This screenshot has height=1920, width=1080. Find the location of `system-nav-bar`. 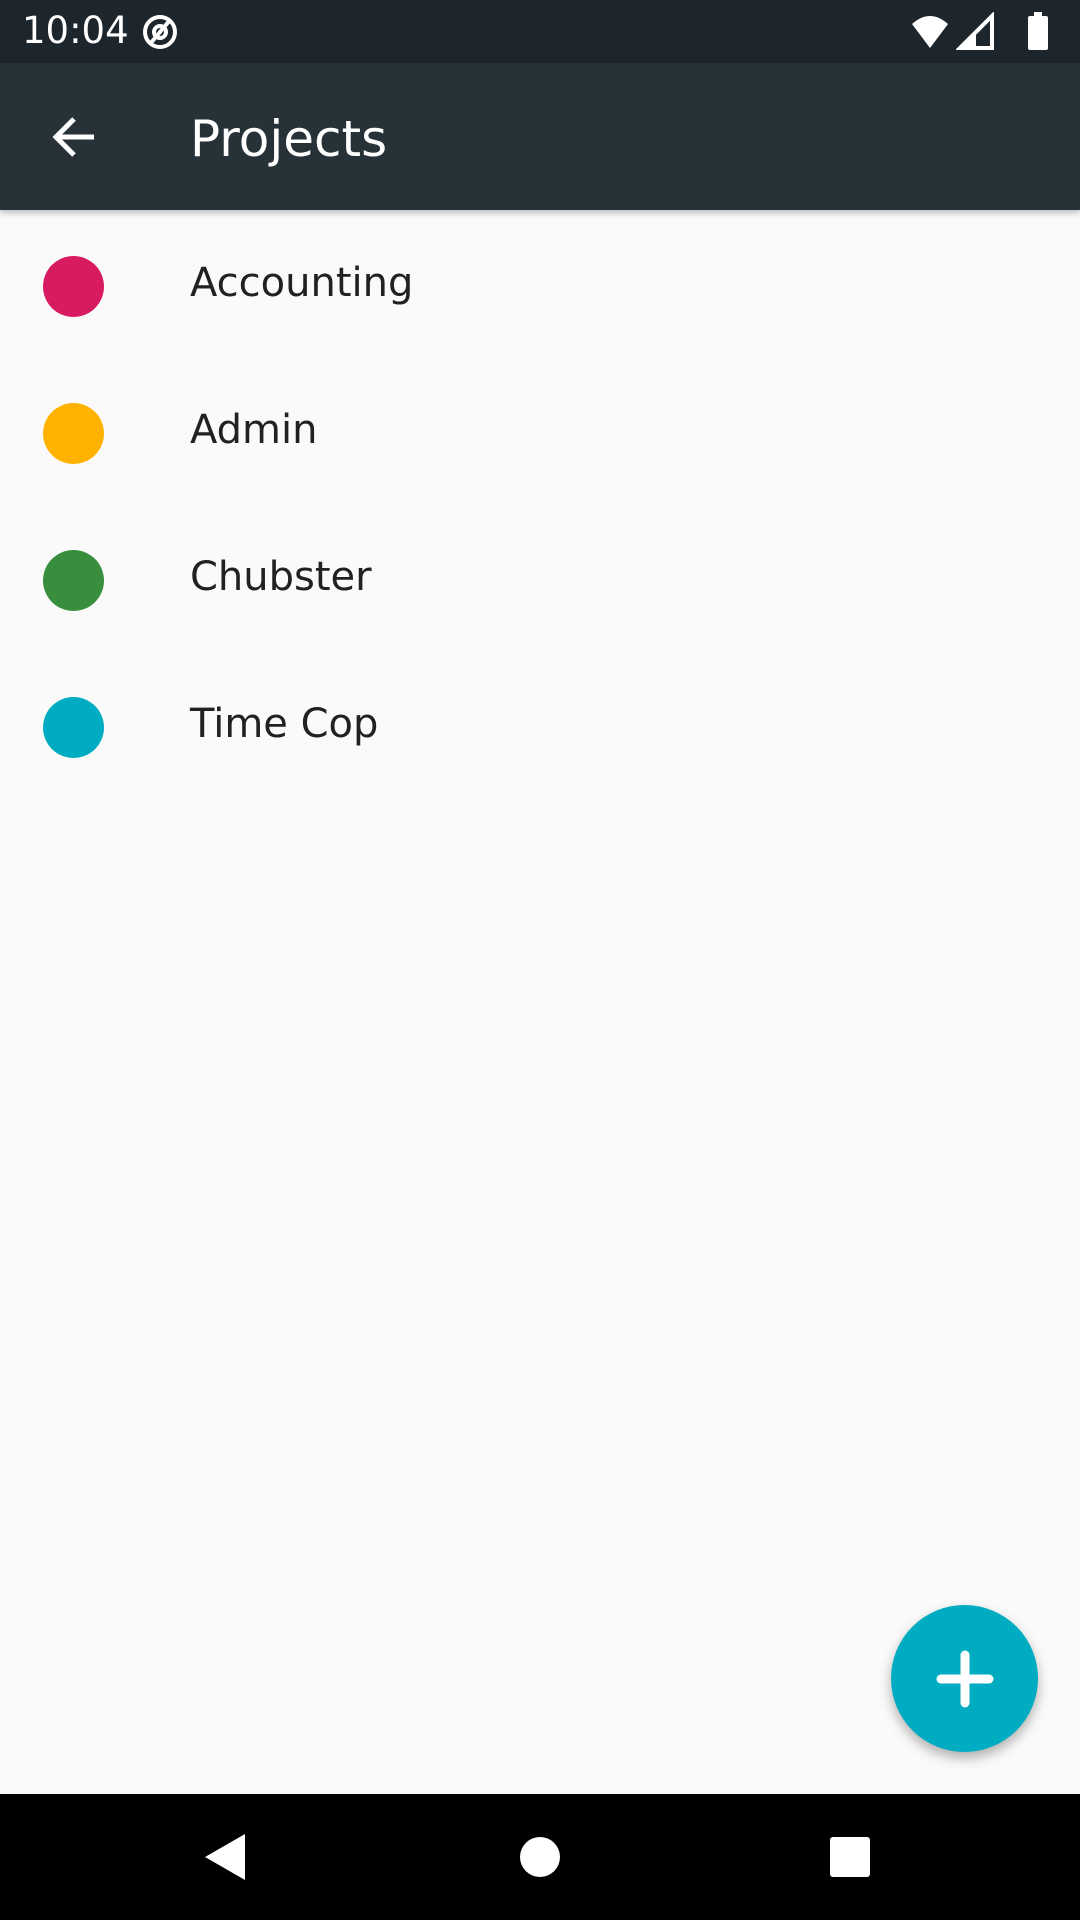

system-nav-bar is located at coordinates (540, 1857).